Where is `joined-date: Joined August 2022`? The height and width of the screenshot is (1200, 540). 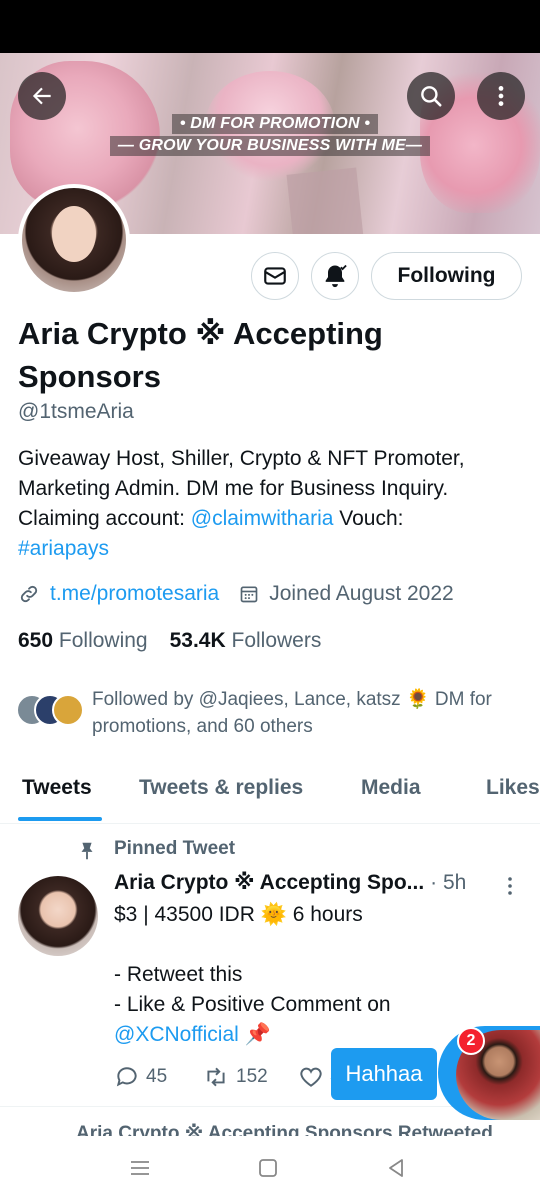 joined-date: Joined August 2022 is located at coordinates (361, 593).